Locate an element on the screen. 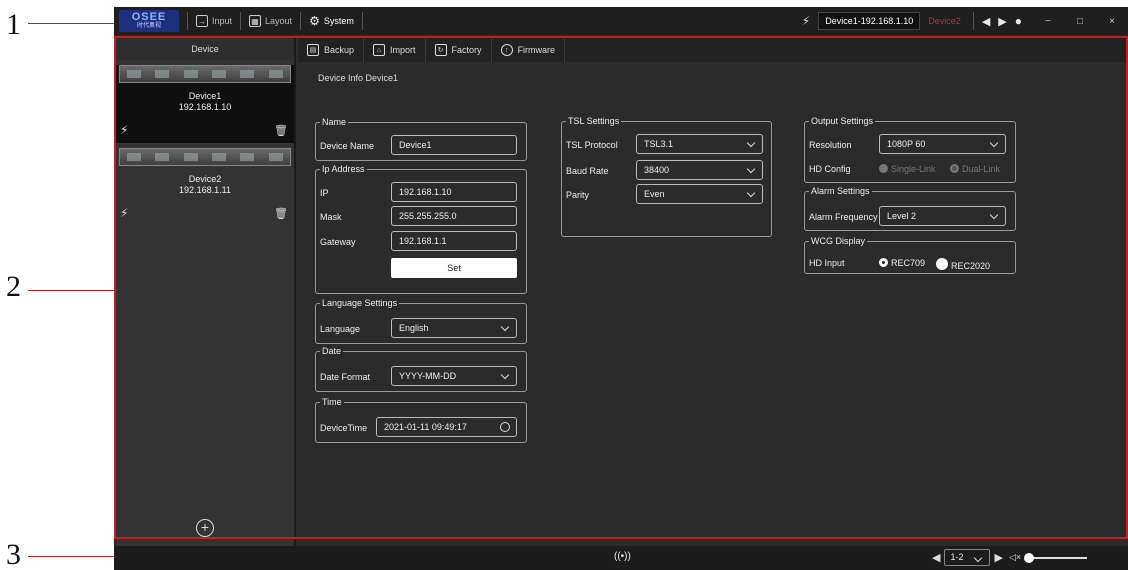 The height and width of the screenshot is (570, 1128). system-label: System is located at coordinates (338, 21).